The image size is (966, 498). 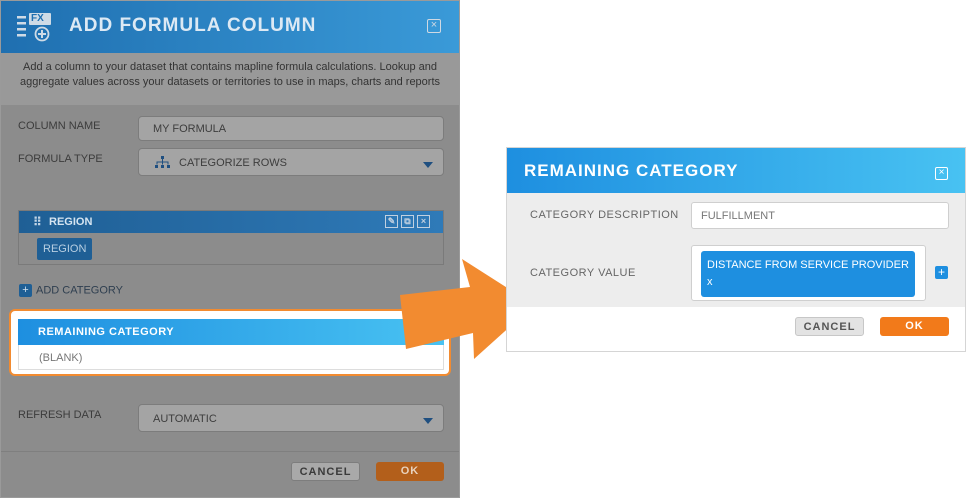 What do you see at coordinates (233, 163) in the screenshot?
I see `formula-type-value: CATEGORIZE ROWS` at bounding box center [233, 163].